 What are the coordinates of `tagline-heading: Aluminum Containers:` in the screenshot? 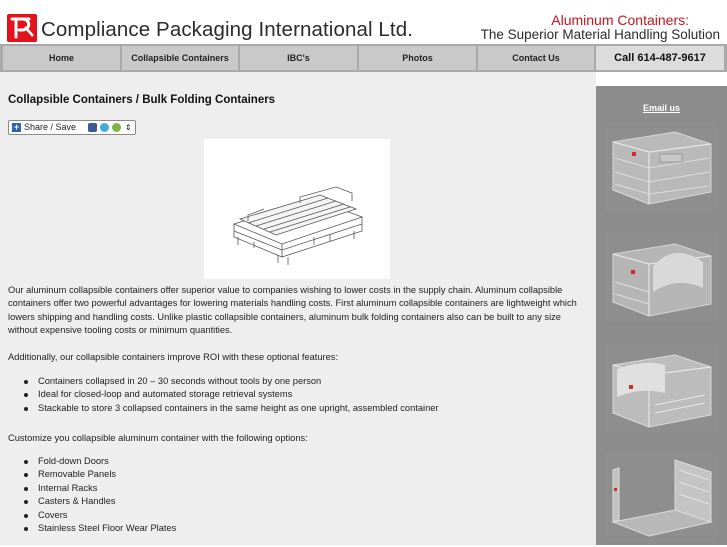 It's located at (590, 20).